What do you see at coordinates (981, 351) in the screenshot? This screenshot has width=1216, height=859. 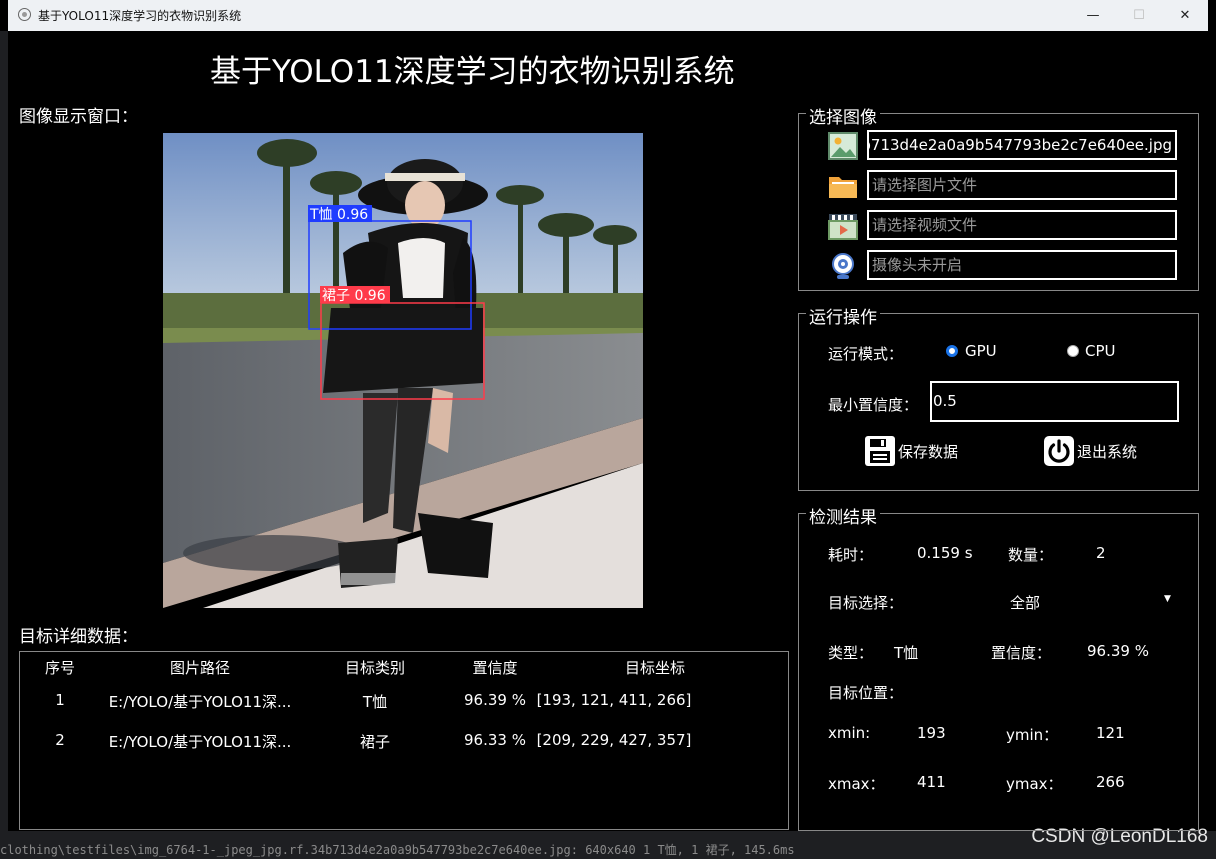 I see `gpu-radio-label: GPU` at bounding box center [981, 351].